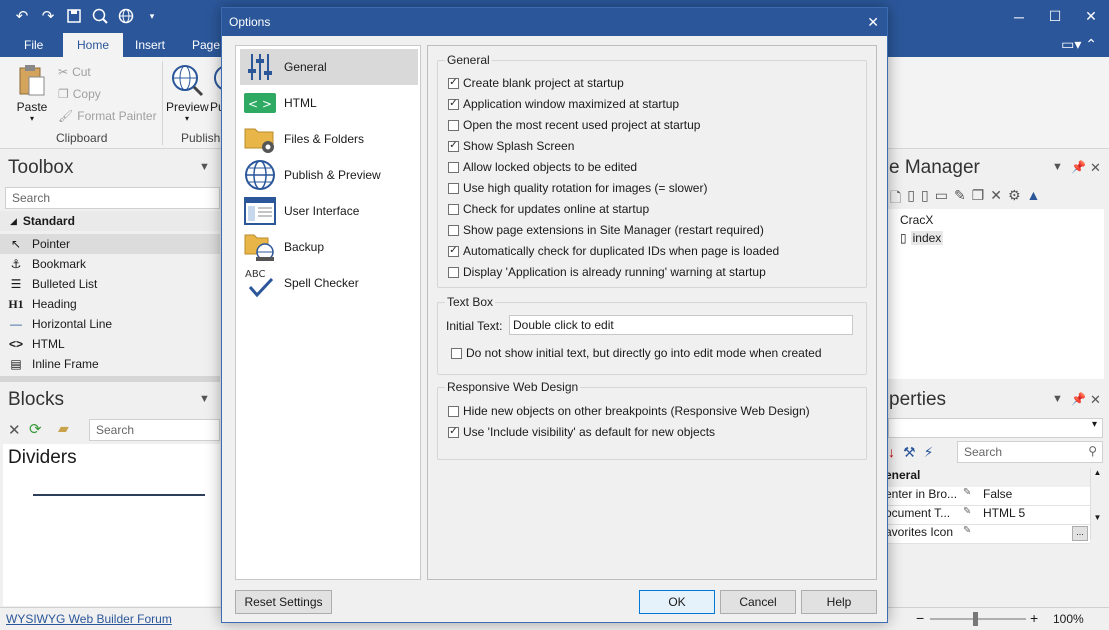  What do you see at coordinates (33, 45) in the screenshot?
I see `tab-file: File` at bounding box center [33, 45].